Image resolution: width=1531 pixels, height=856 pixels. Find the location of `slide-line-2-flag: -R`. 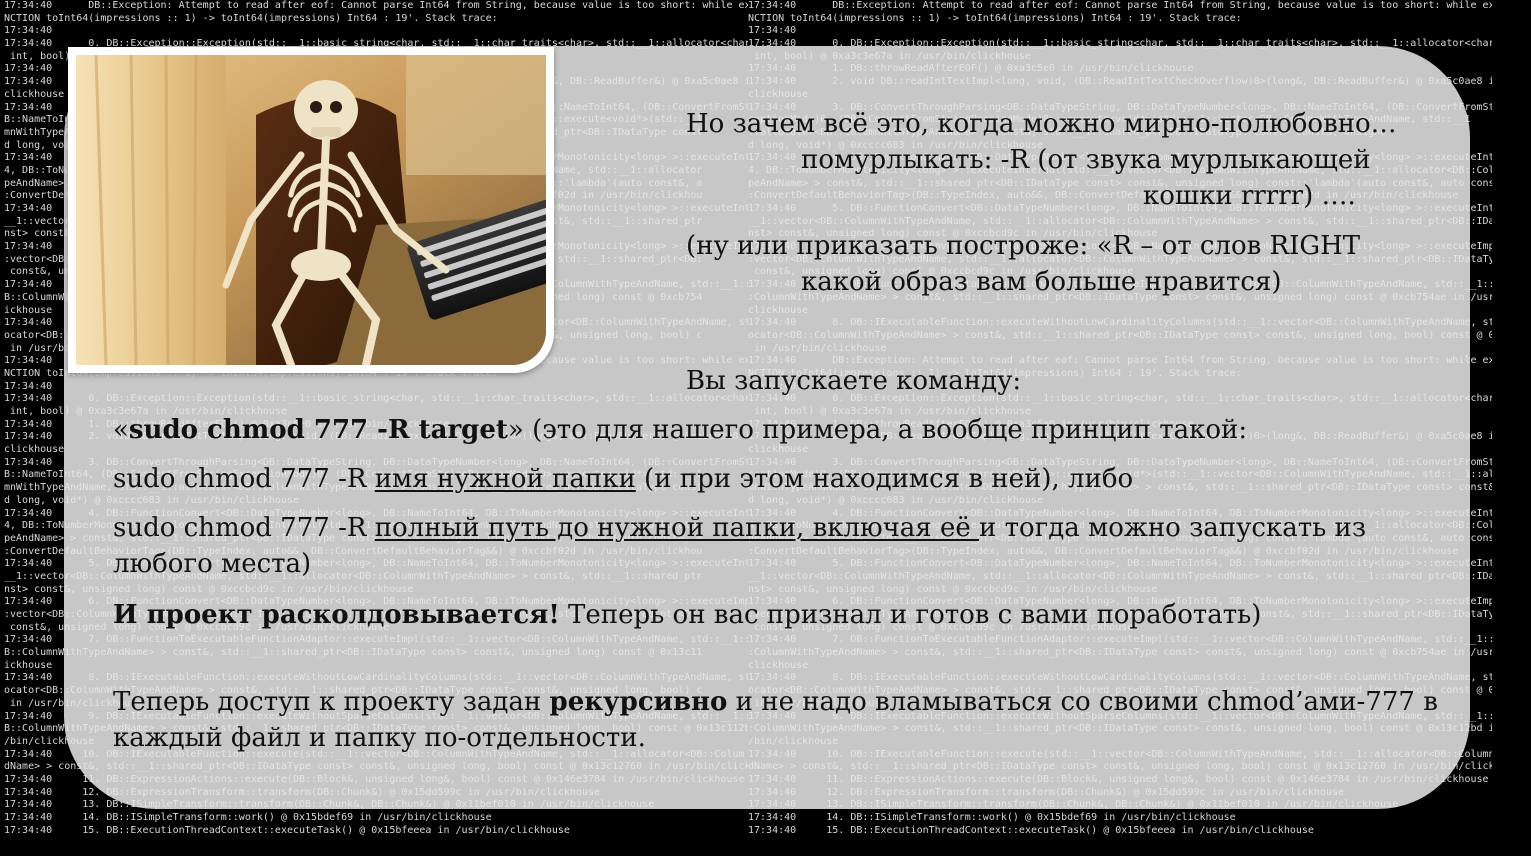

slide-line-2-flag: -R is located at coordinates (1015, 160).